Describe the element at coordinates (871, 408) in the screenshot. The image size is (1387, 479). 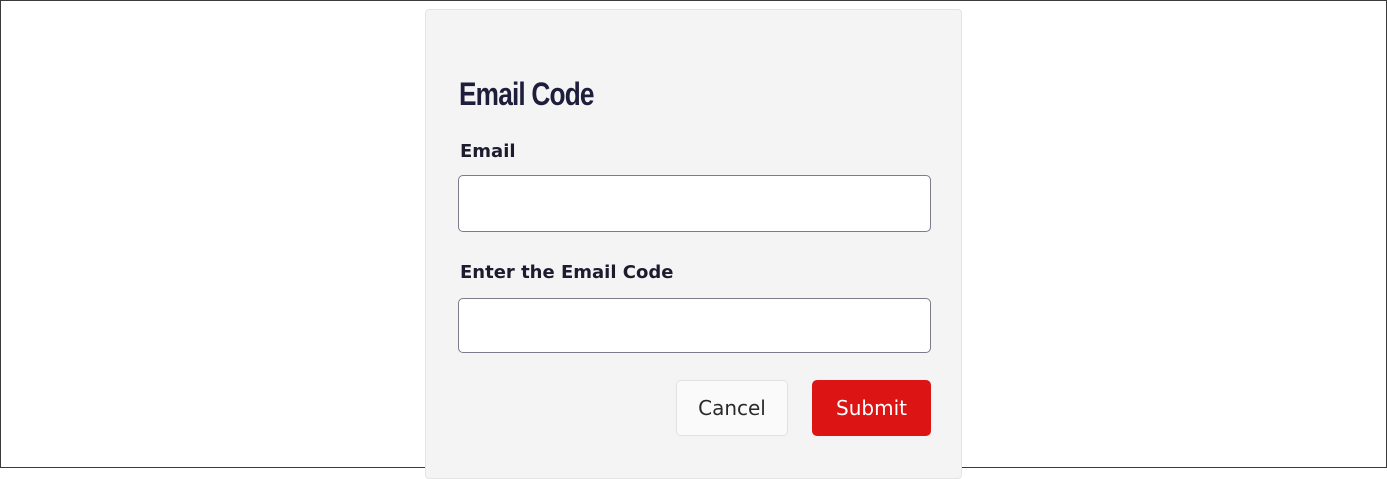
I see `submit-button: Submit` at that location.